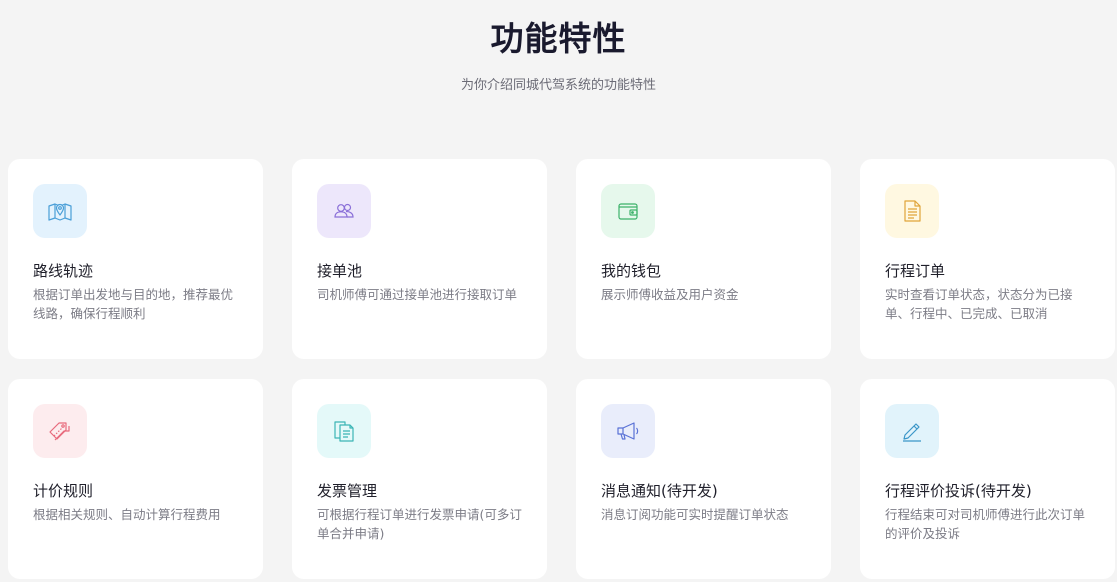 Image resolution: width=1117 pixels, height=582 pixels. What do you see at coordinates (670, 294) in the screenshot?
I see `feature-description: 展示师傅收益及用户资金` at bounding box center [670, 294].